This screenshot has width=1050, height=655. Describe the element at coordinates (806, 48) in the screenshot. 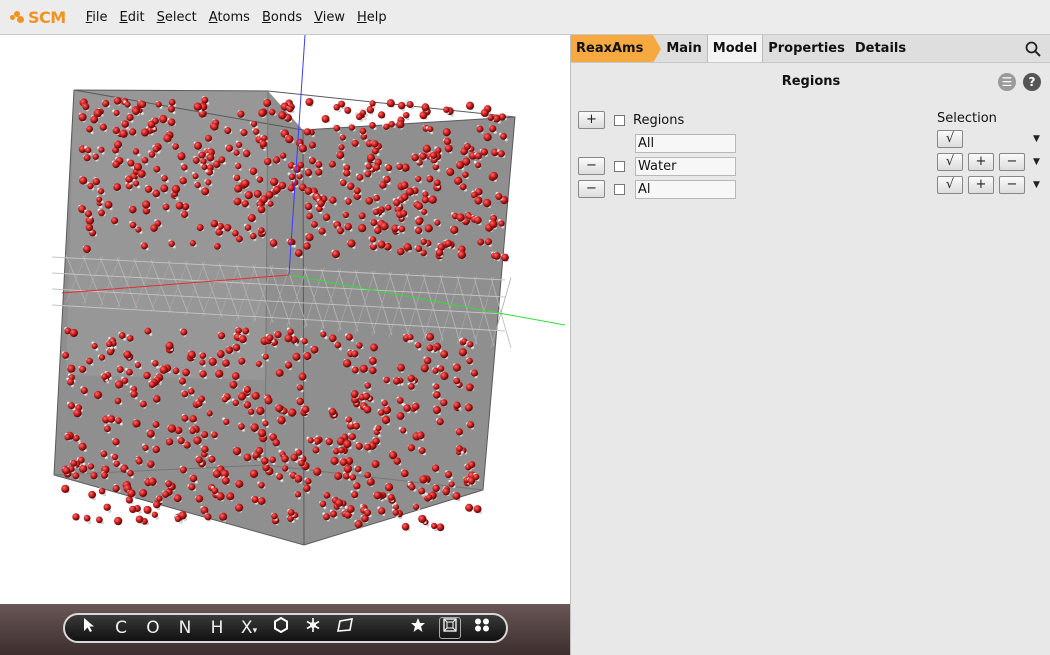

I see `tab-properties: Properties` at that location.